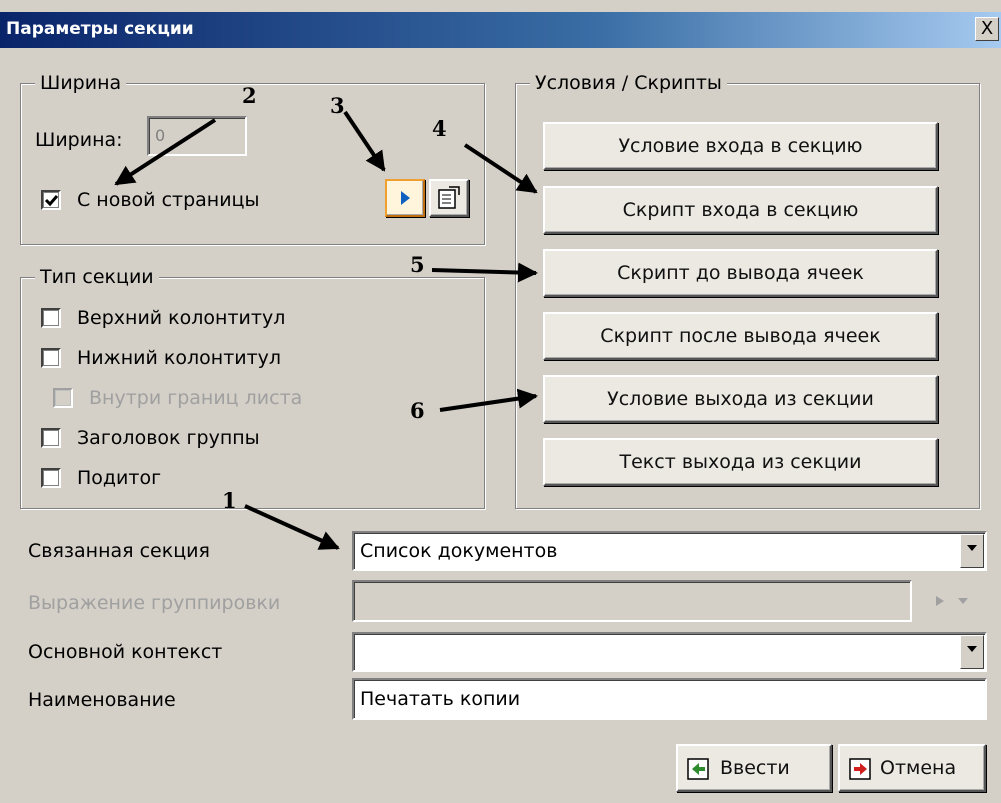 The height and width of the screenshot is (803, 1001). I want to click on width-label: Ширина:, so click(79, 140).